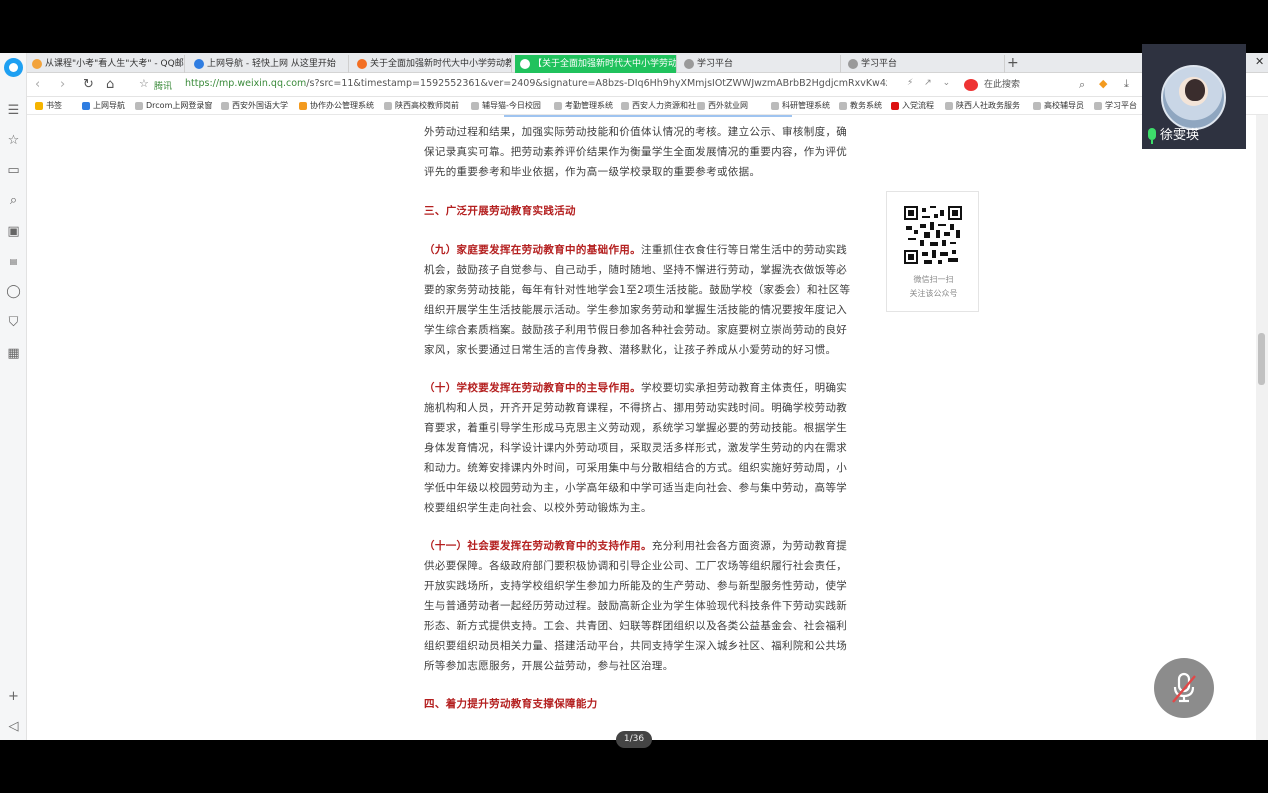 Image resolution: width=1268 pixels, height=793 pixels. Describe the element at coordinates (139, 106) in the screenshot. I see `page-icon` at that location.